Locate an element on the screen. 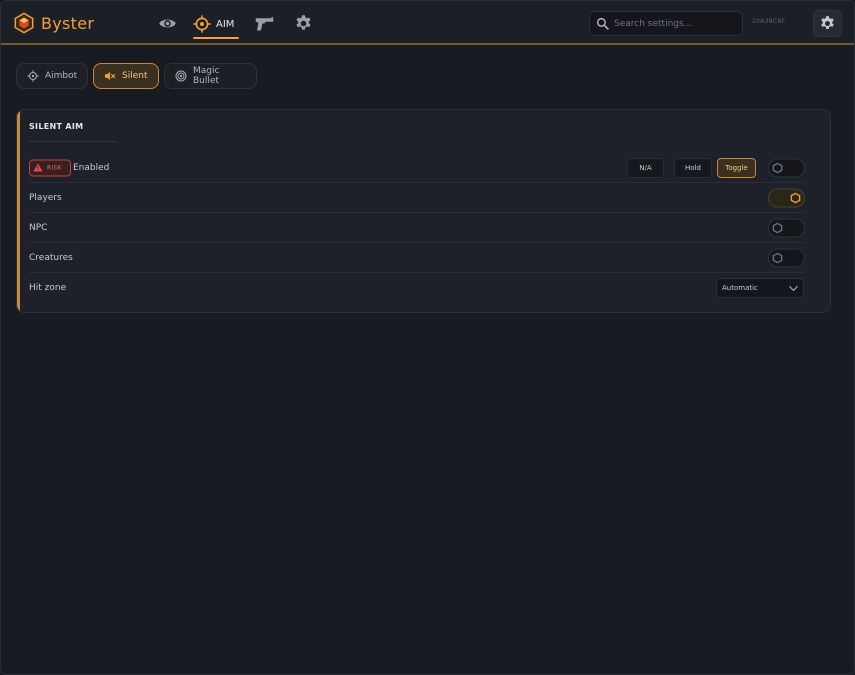 The height and width of the screenshot is (675, 855). nav-aim: AIM is located at coordinates (216, 24).